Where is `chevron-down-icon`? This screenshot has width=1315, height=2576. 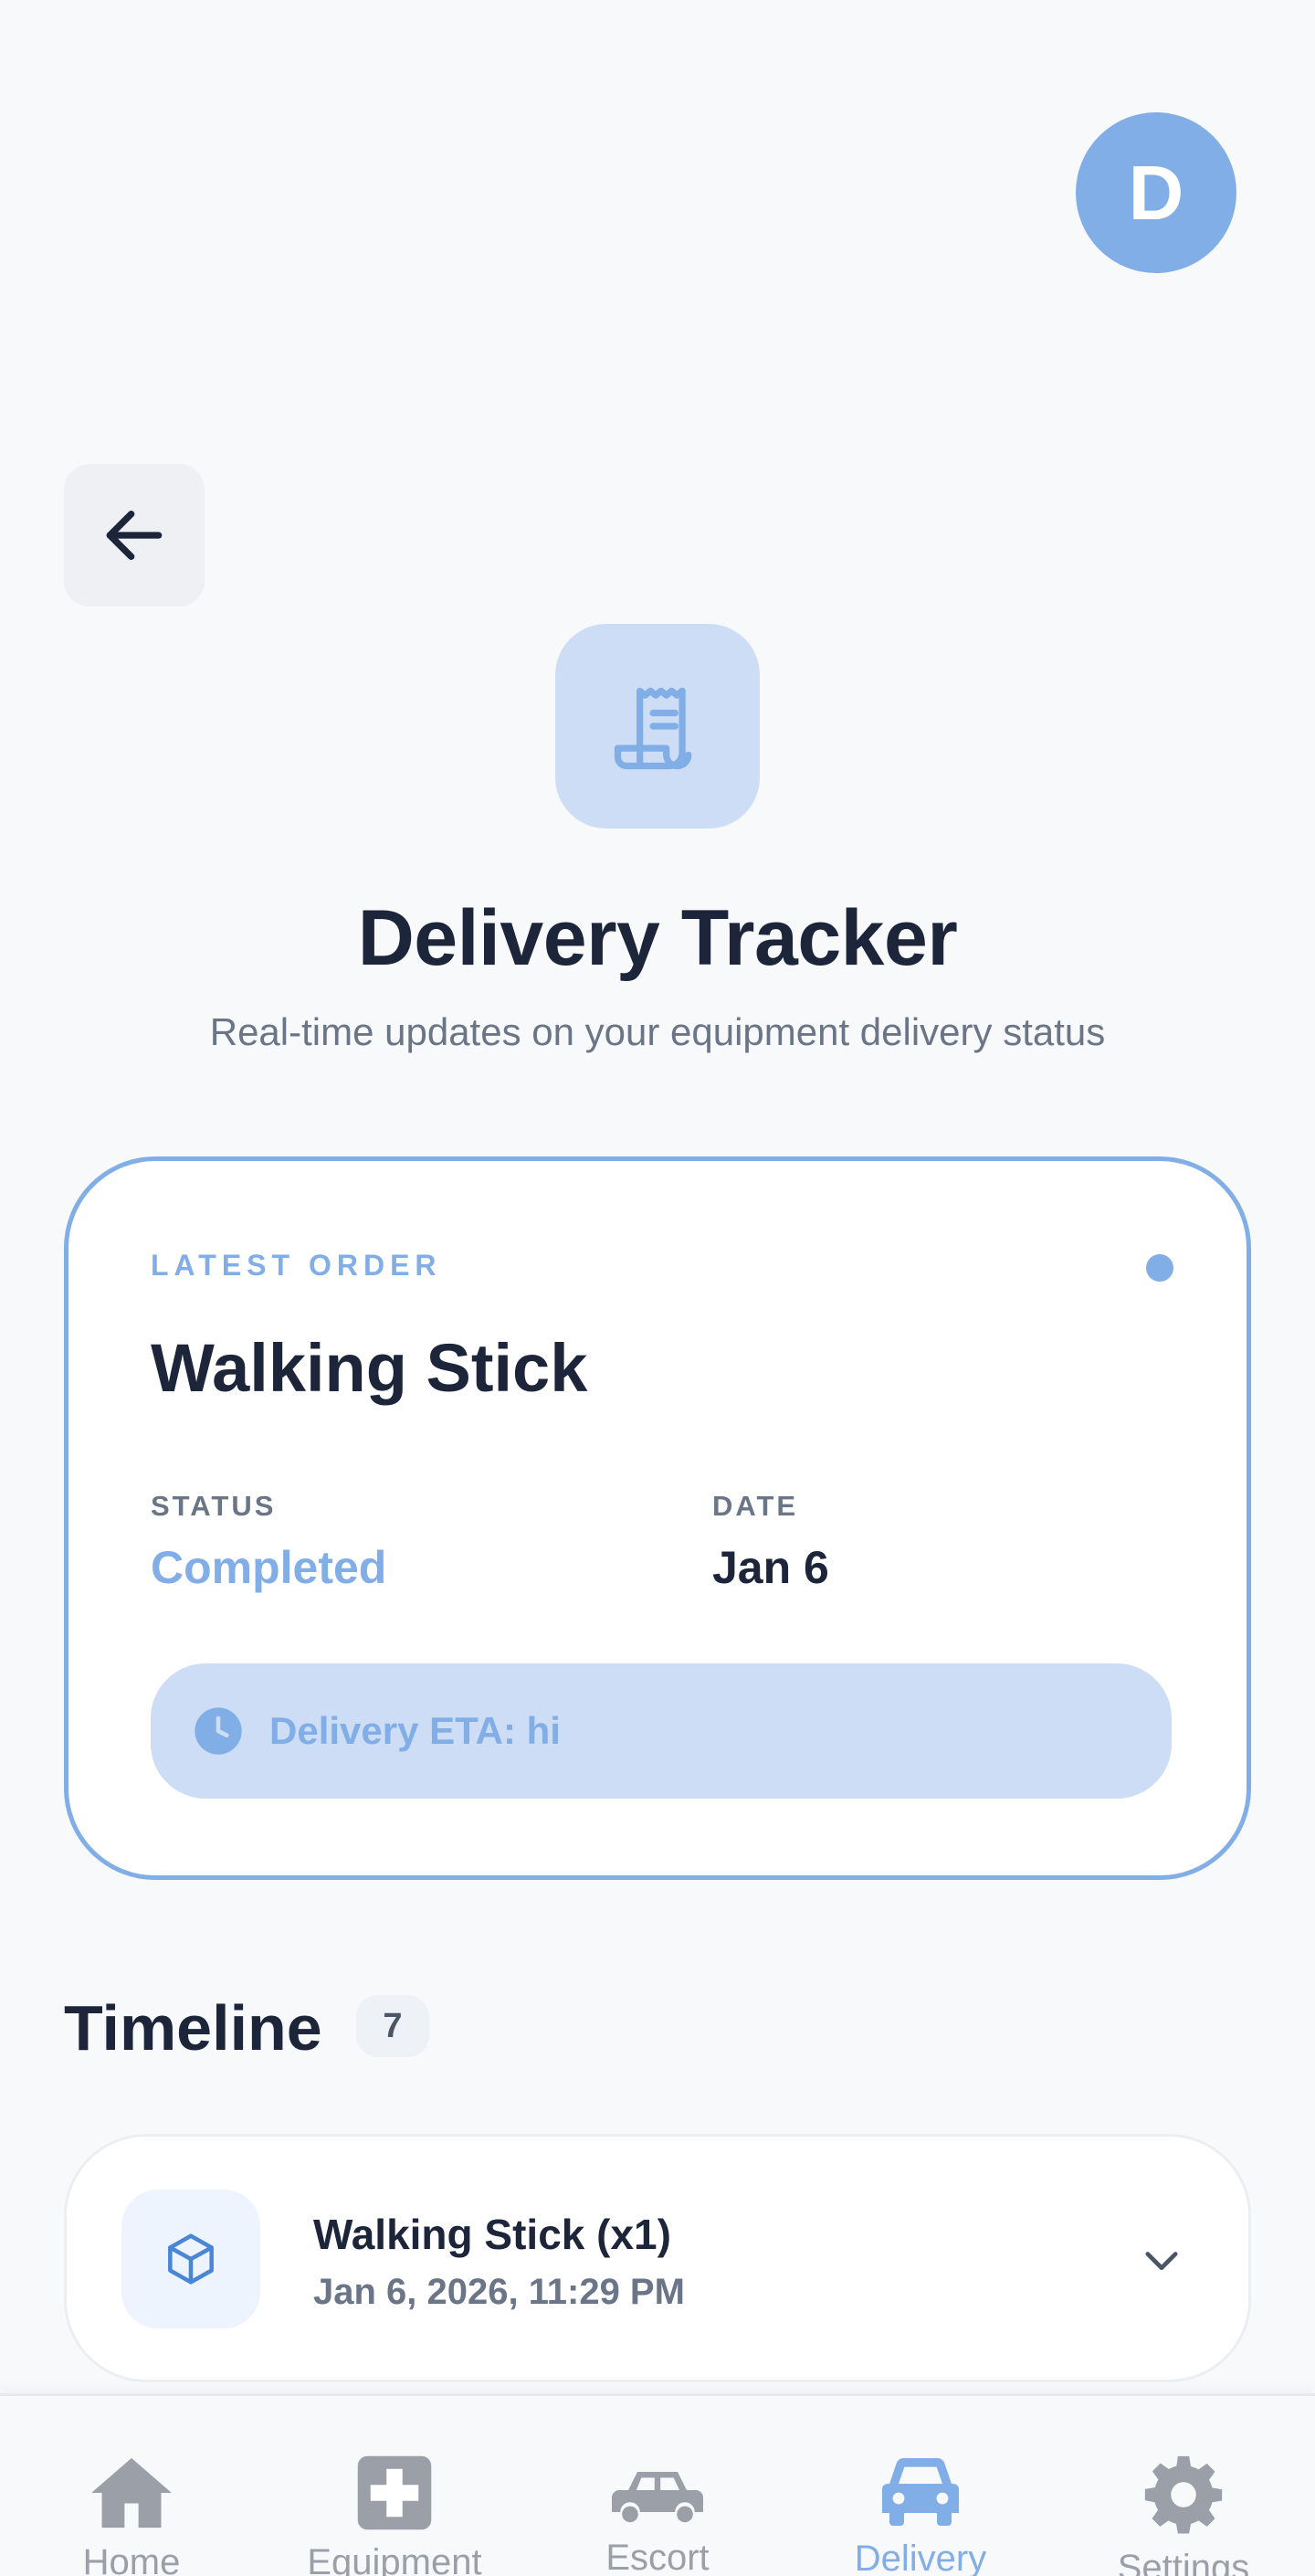
chevron-down-icon is located at coordinates (1161, 2261).